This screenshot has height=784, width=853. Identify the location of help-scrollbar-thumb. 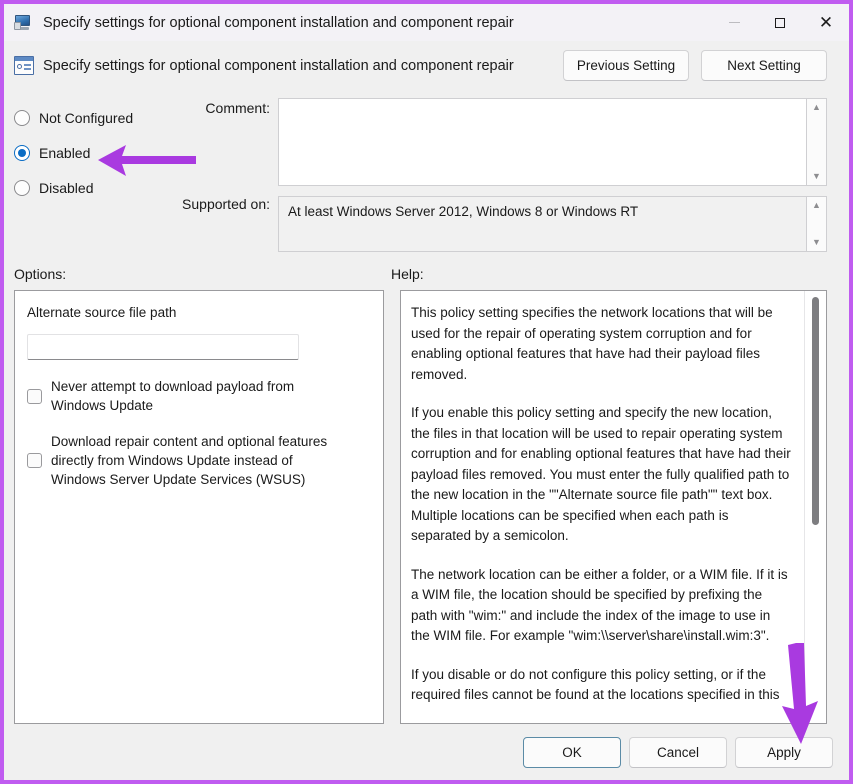
(815, 411).